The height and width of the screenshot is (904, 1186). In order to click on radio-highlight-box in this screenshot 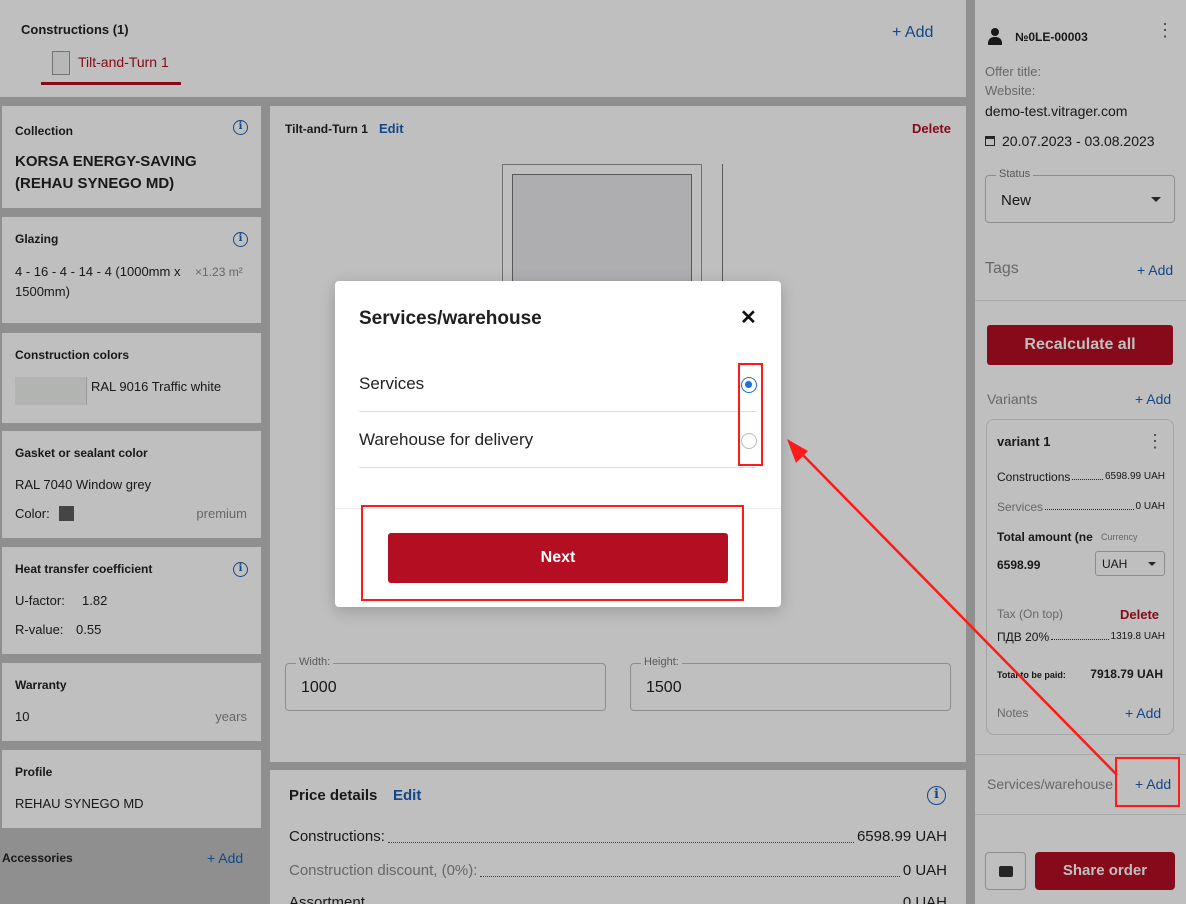, I will do `click(750, 414)`.